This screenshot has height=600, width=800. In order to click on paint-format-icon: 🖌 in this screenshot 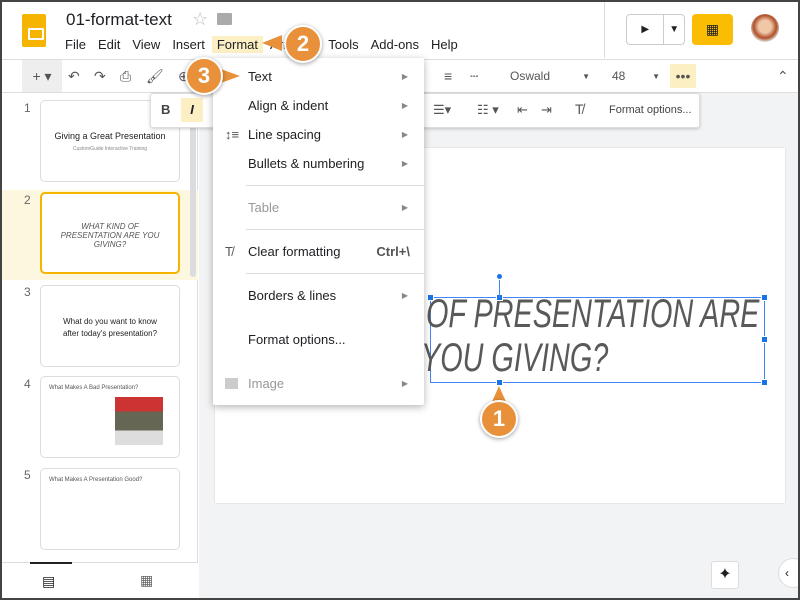, I will do `click(155, 76)`.